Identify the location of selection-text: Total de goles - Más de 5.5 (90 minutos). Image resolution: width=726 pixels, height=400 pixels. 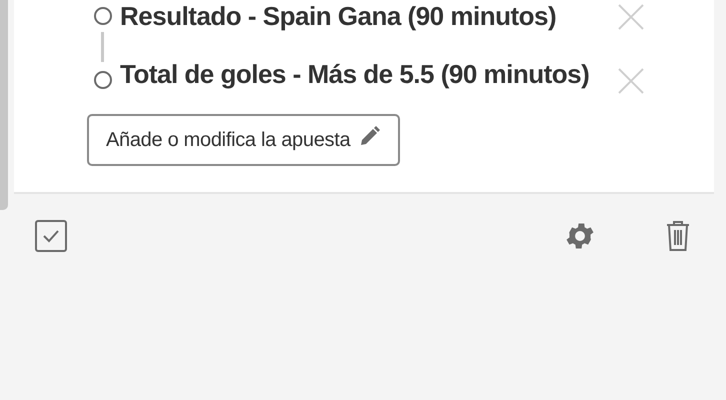
(355, 74).